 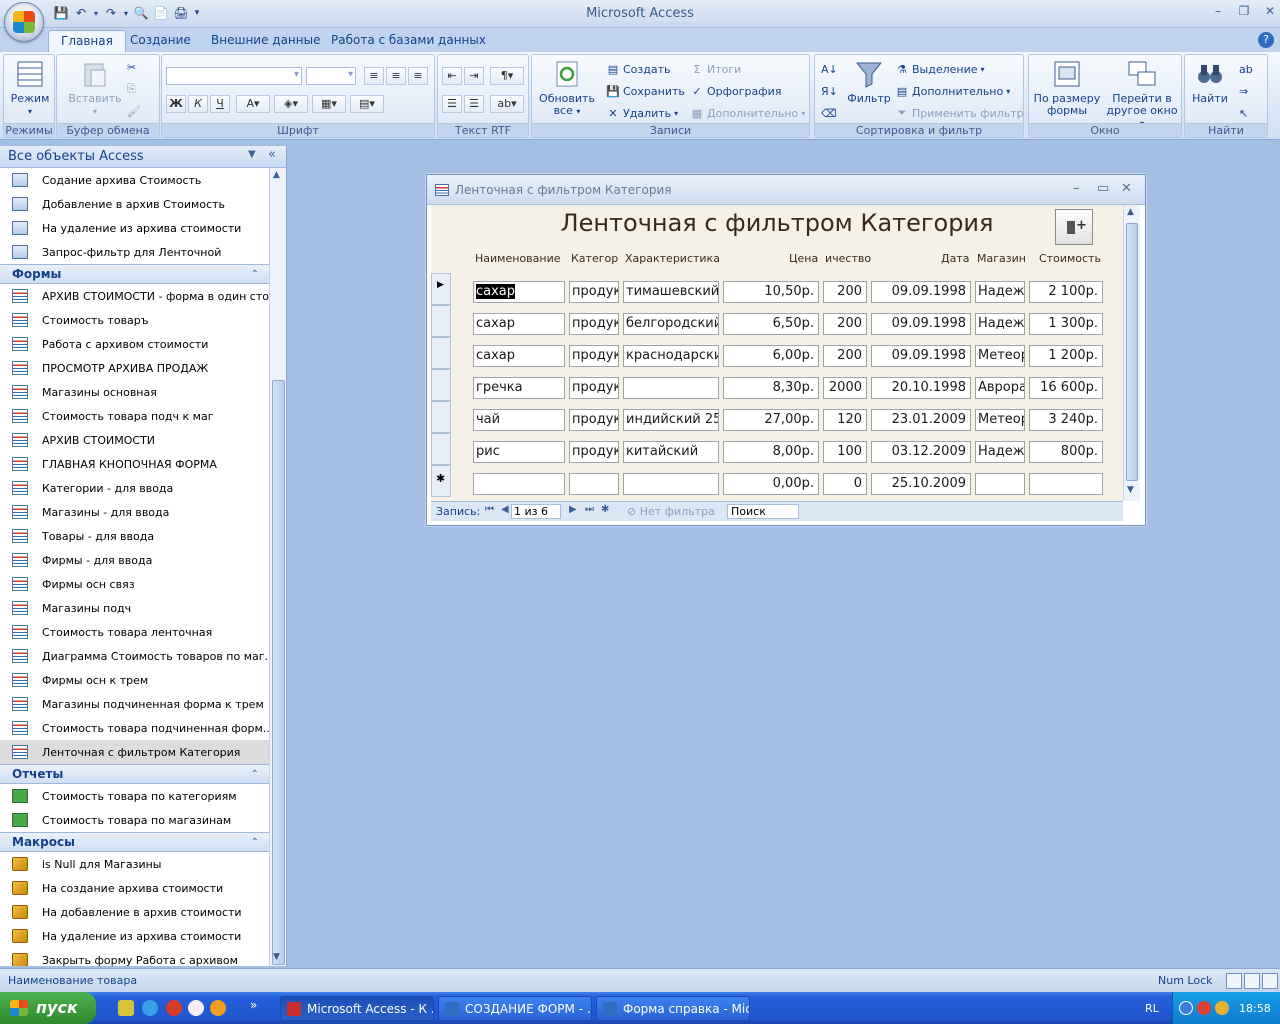 What do you see at coordinates (452, 104) in the screenshot?
I see `numbering-icon: ☰` at bounding box center [452, 104].